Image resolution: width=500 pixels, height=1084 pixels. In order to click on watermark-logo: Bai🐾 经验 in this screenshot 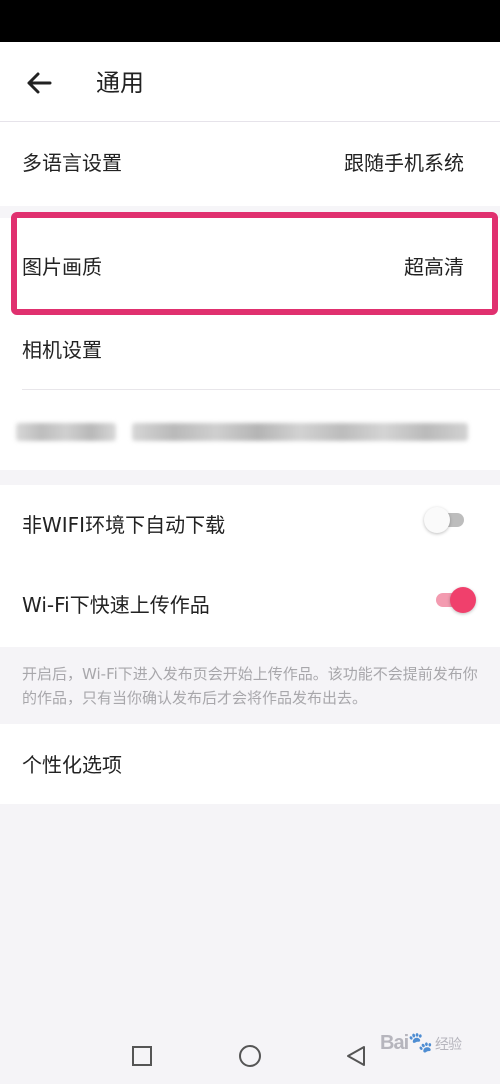, I will do `click(421, 1042)`.